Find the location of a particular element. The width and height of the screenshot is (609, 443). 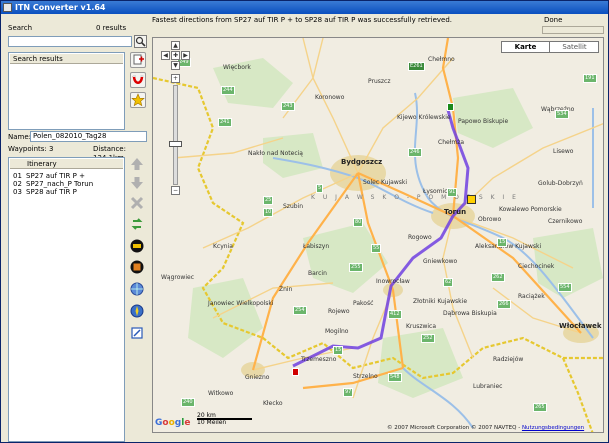

zoom-slider is located at coordinates (175, 135).